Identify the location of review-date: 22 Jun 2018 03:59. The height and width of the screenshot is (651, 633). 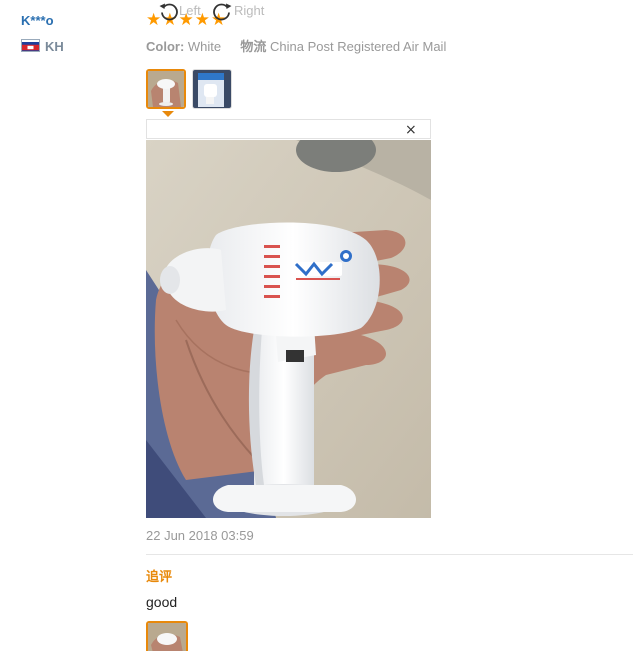
(200, 535).